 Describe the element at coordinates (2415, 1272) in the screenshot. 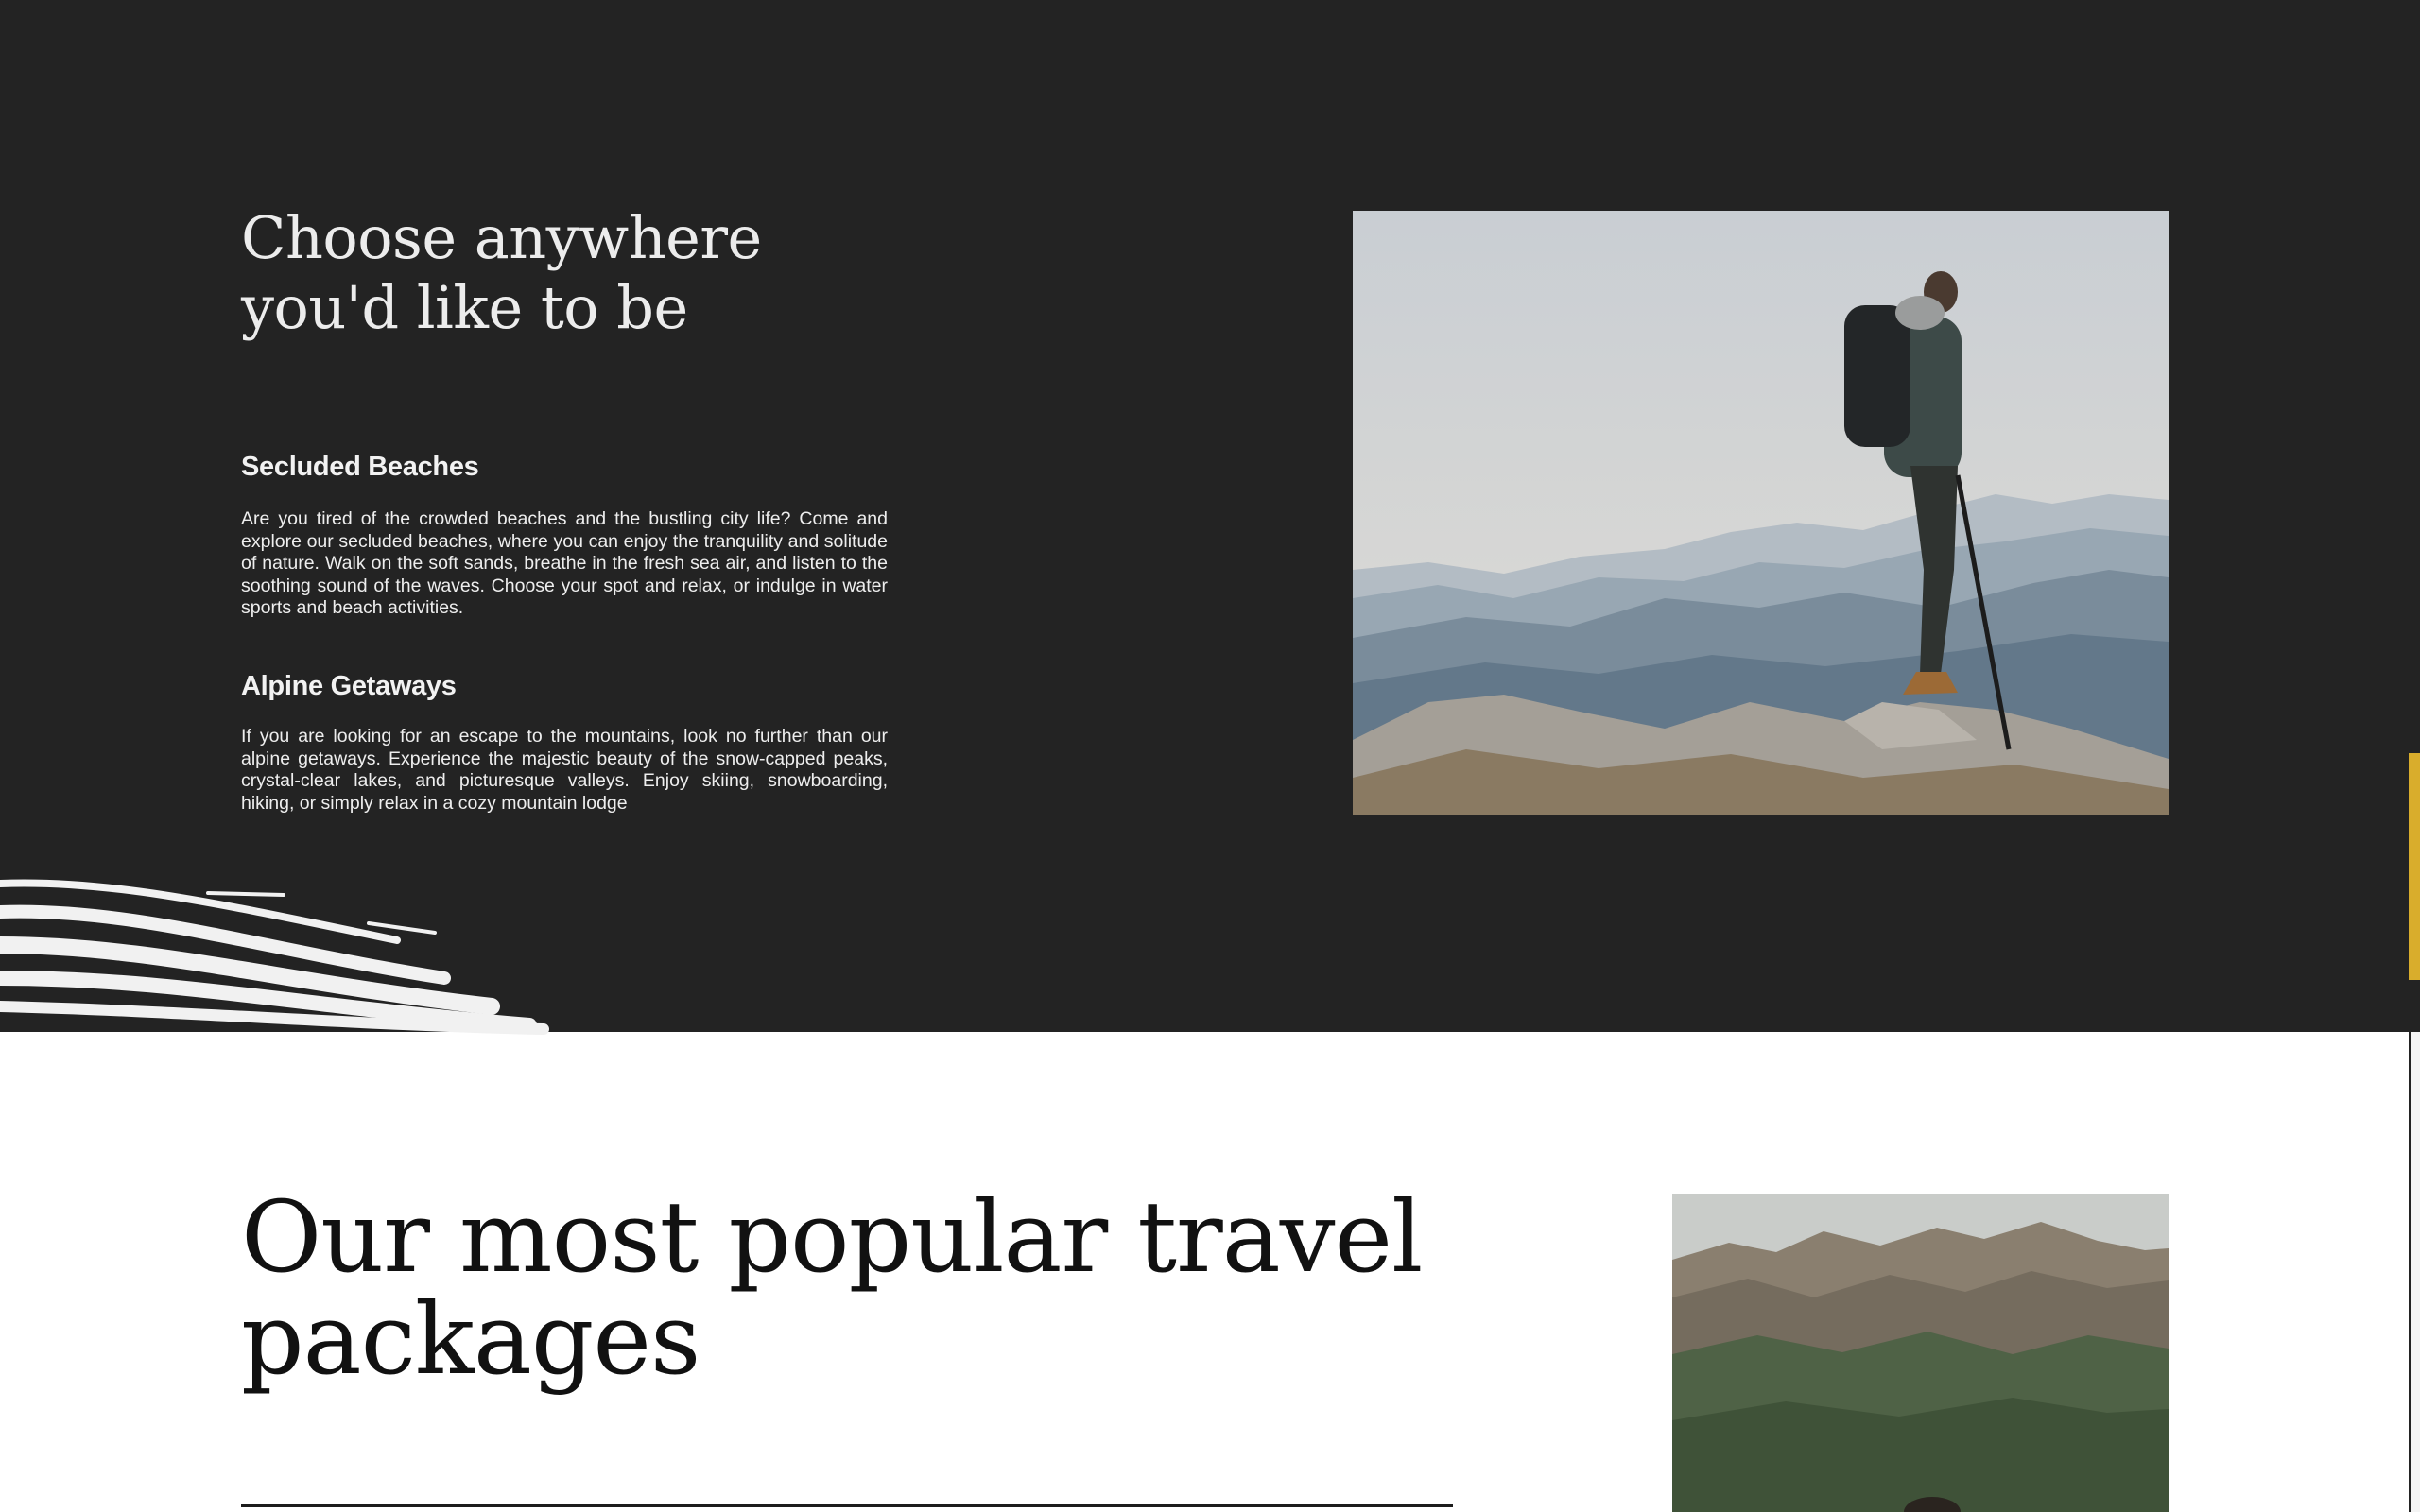

I see `scrollbar-track` at that location.